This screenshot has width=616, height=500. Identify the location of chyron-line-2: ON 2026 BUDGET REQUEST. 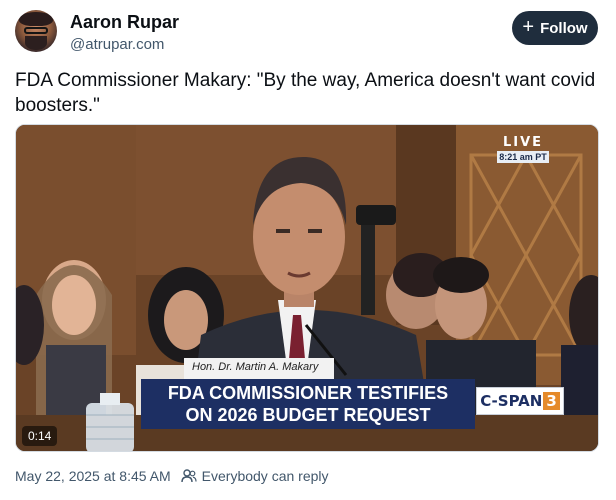
(308, 415).